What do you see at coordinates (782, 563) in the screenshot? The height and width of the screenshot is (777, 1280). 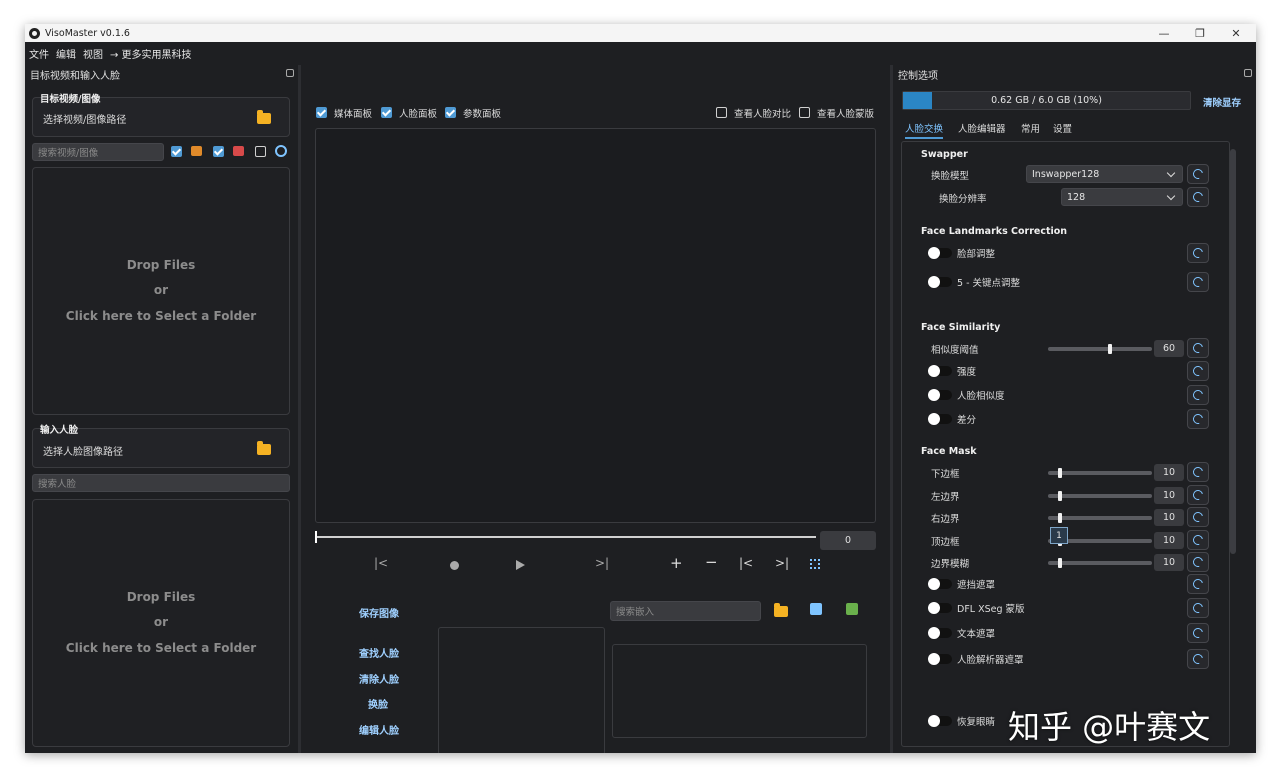 I see `next-marker-icon: >|` at bounding box center [782, 563].